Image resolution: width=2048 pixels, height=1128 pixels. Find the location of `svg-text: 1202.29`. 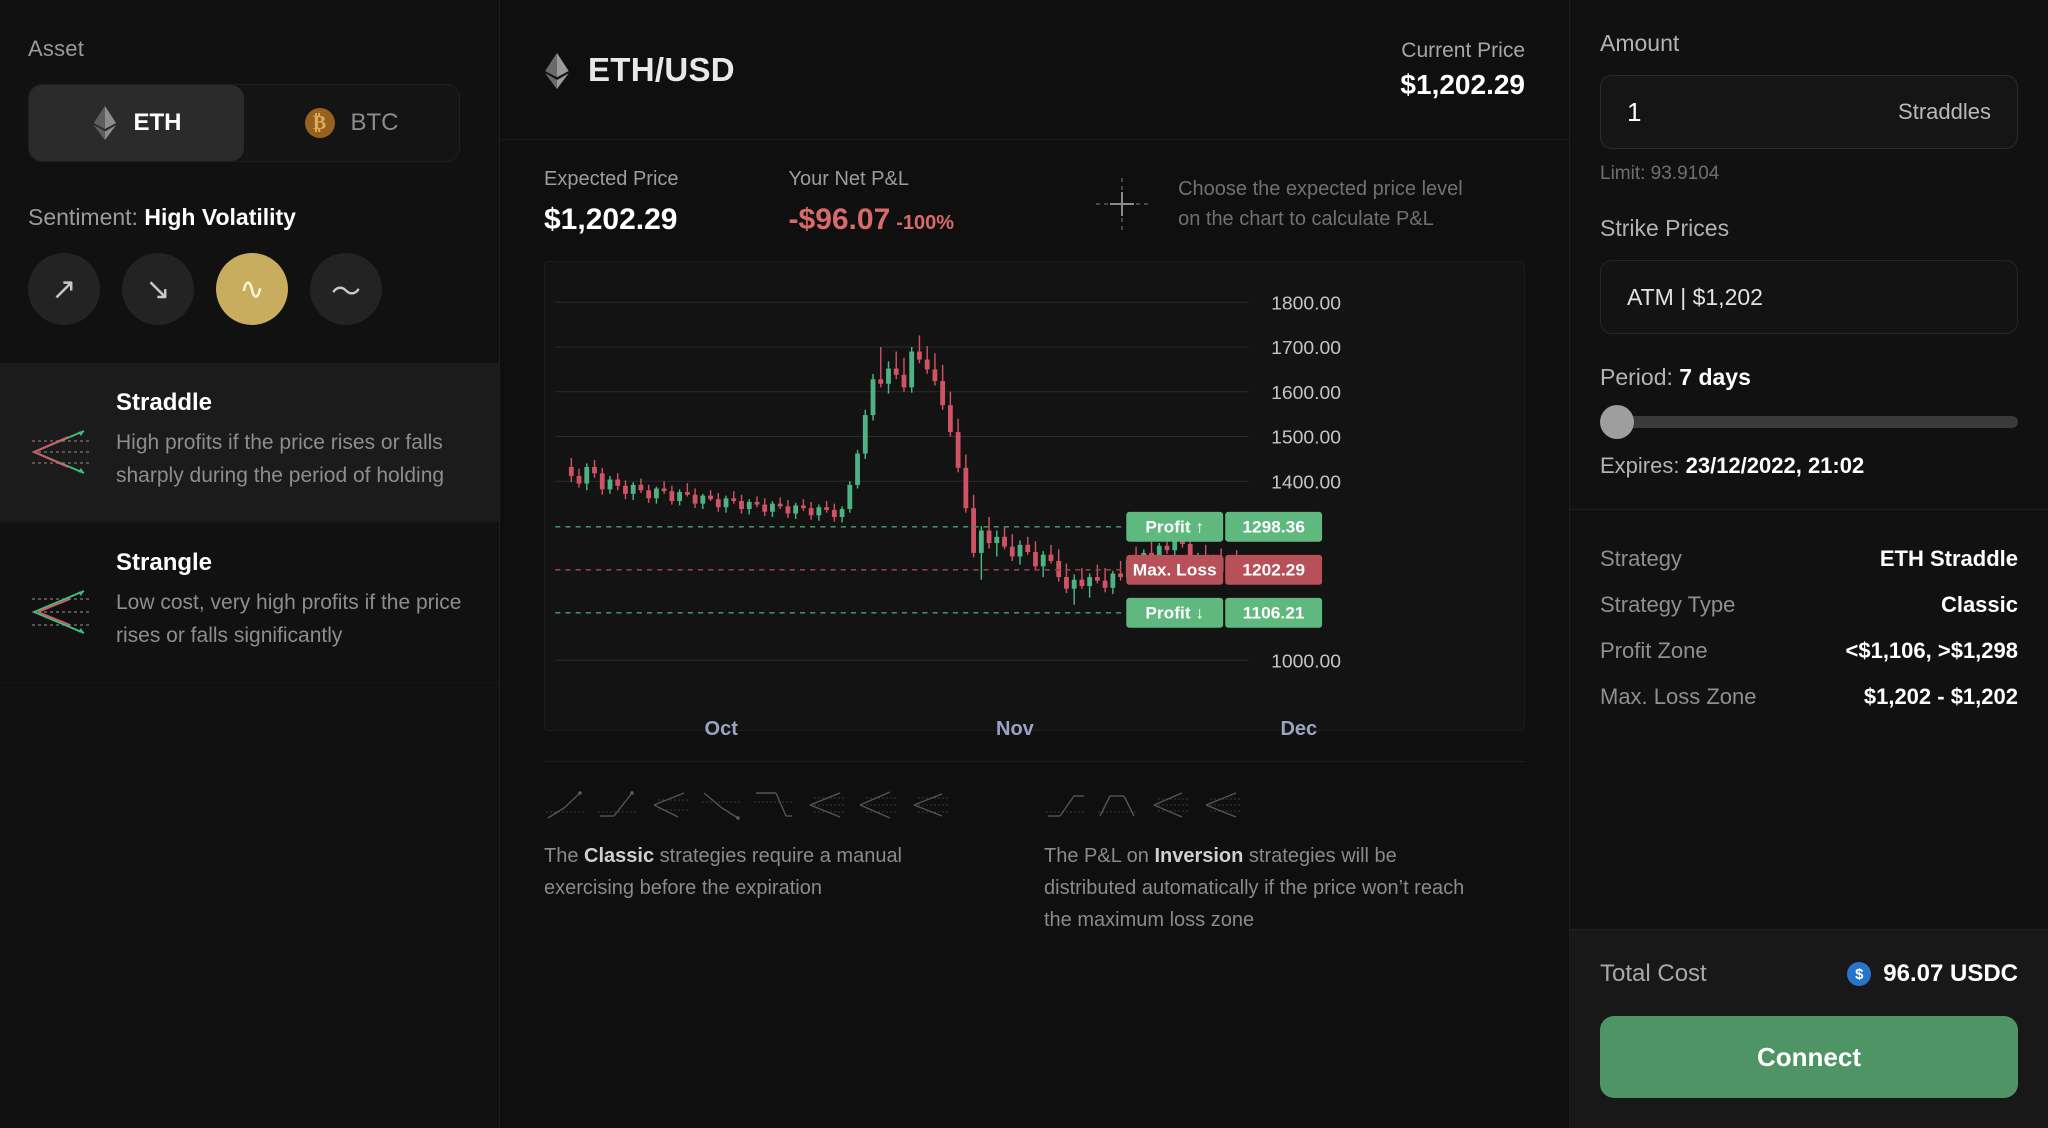

svg-text: 1202.29 is located at coordinates (1273, 570).